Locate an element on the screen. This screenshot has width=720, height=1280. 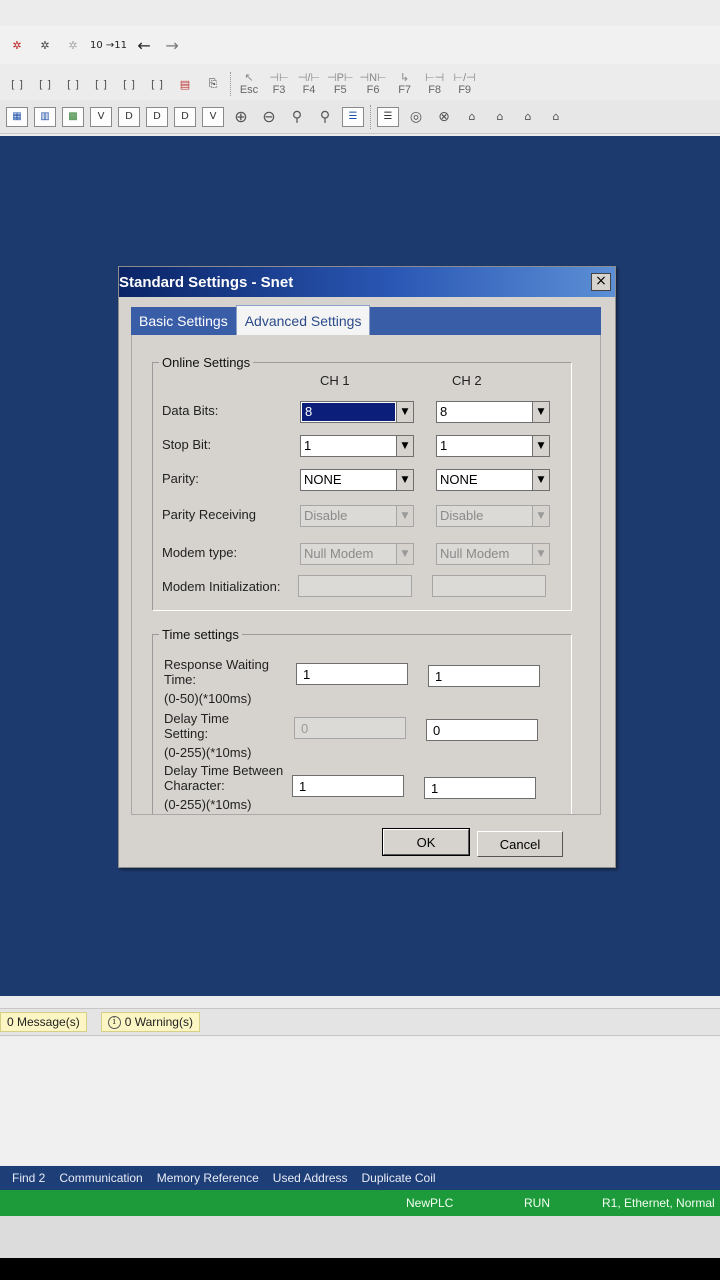
data-bits-ch1-select: 8 ▼ is located at coordinates (357, 412).